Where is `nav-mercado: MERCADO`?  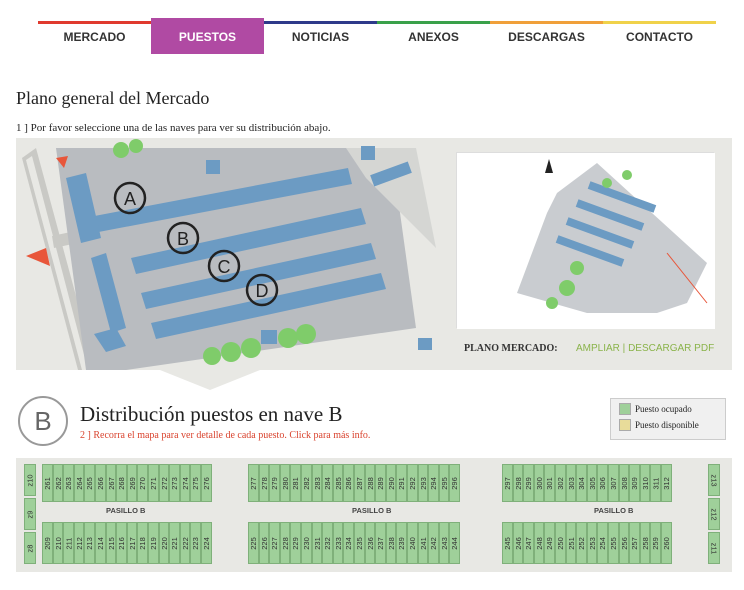
nav-mercado: MERCADO is located at coordinates (94, 36).